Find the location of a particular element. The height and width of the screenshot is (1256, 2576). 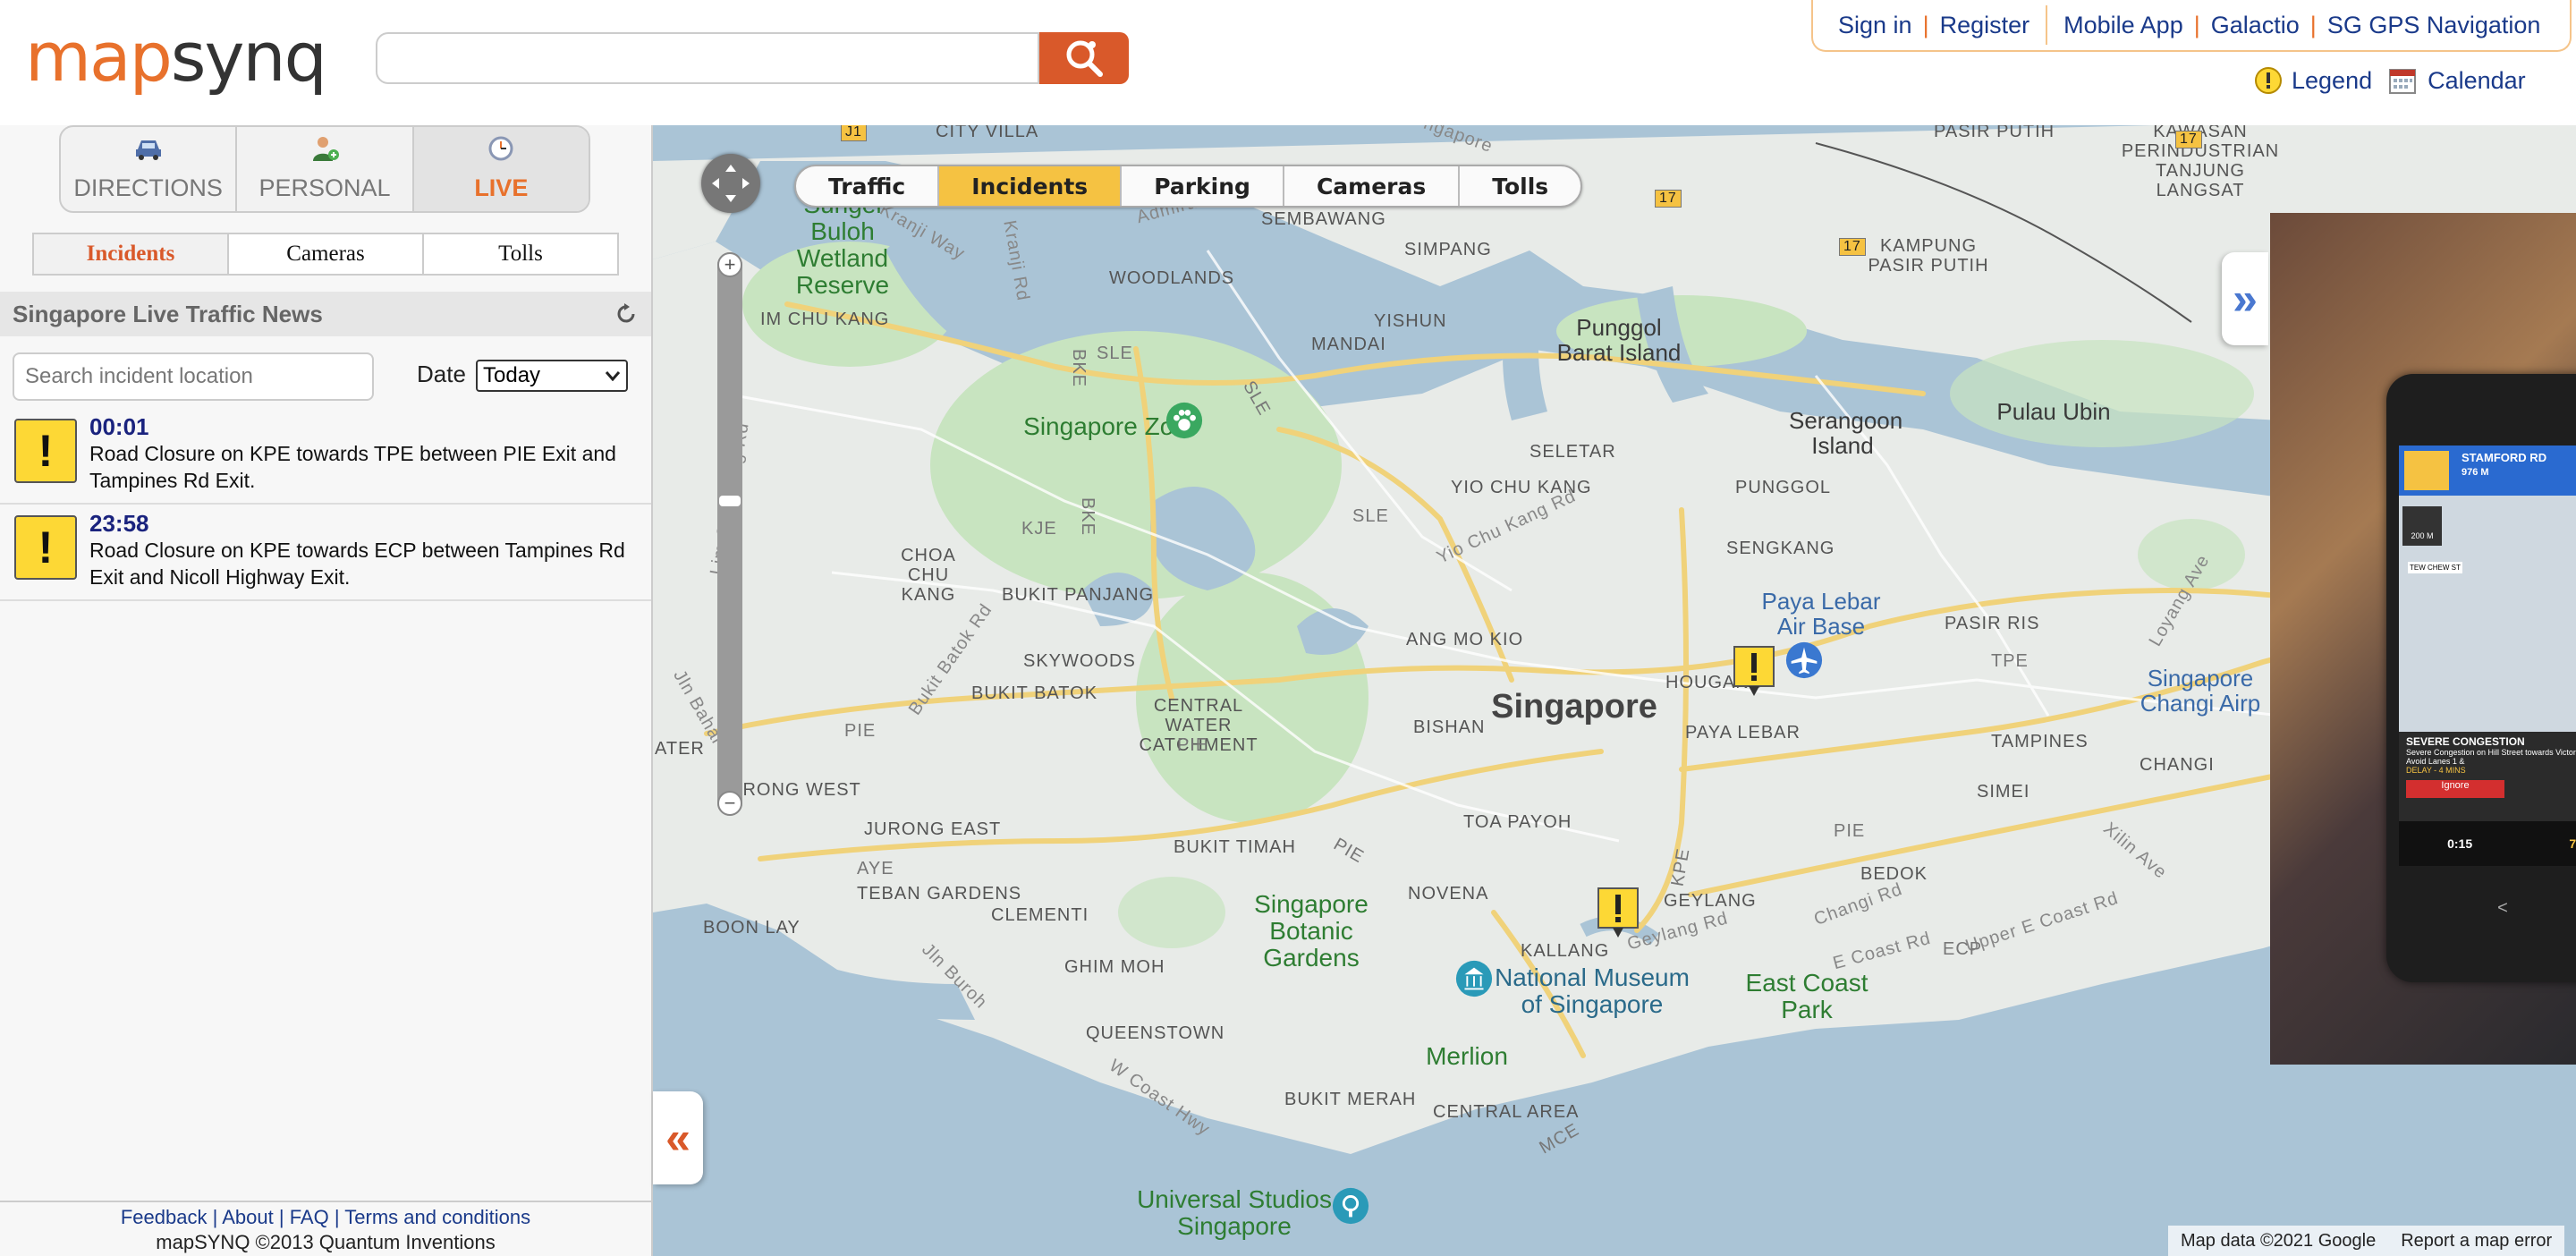

refresh-icon is located at coordinates (627, 314).